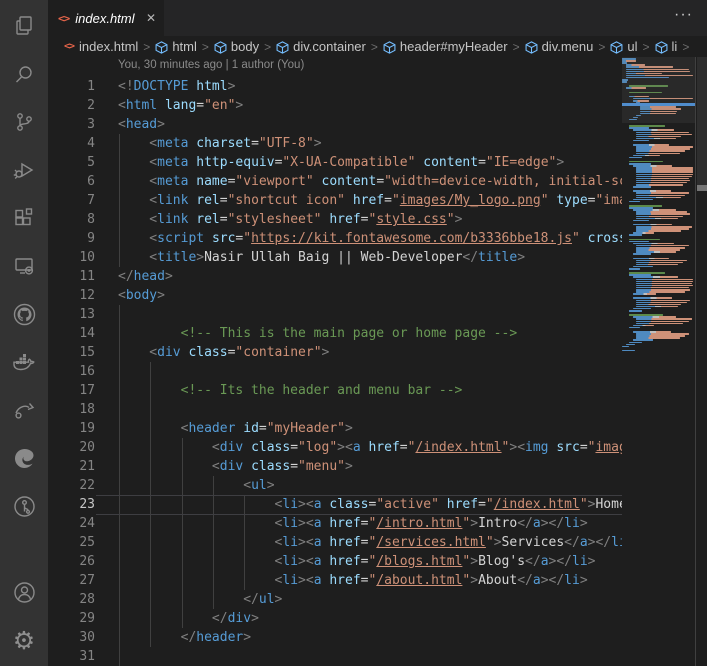  What do you see at coordinates (335, 390) in the screenshot?
I see `code-line: 17 <!-- Its the header and menu bar -->` at bounding box center [335, 390].